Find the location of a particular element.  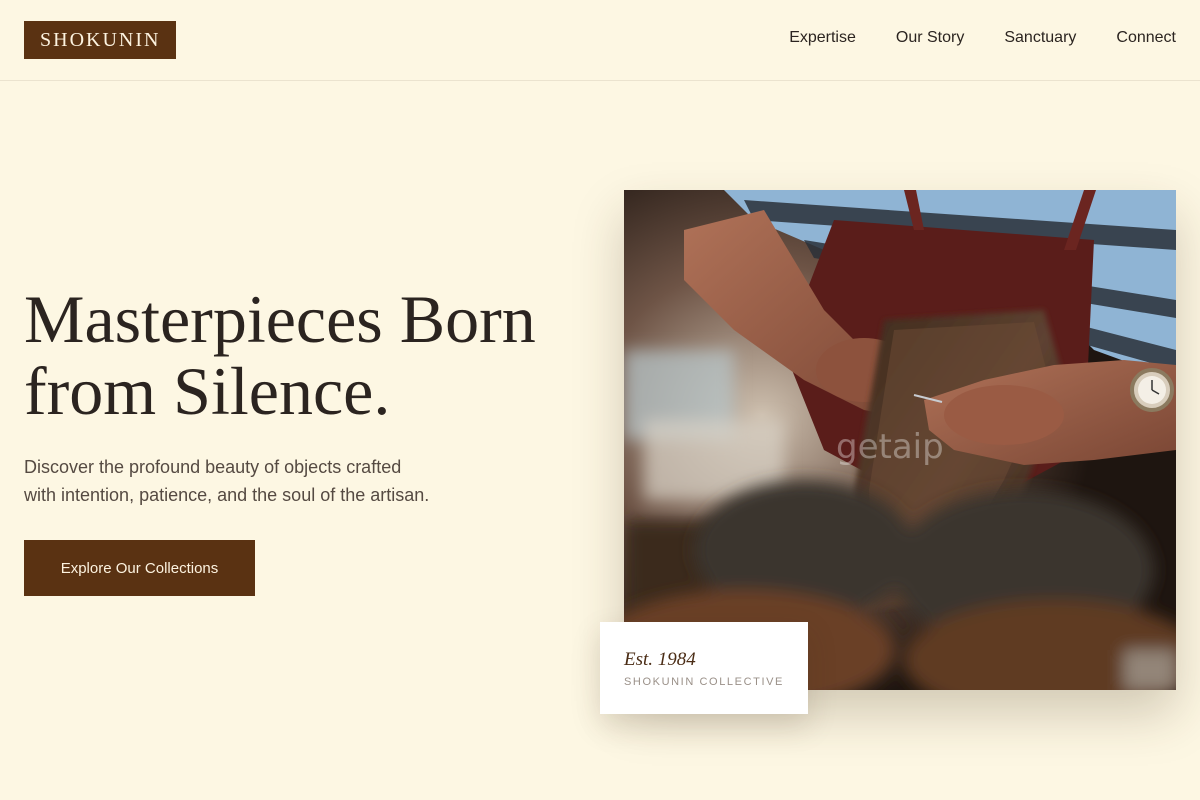

nav-item-sanctuary: Sanctuary is located at coordinates (1040, 38).